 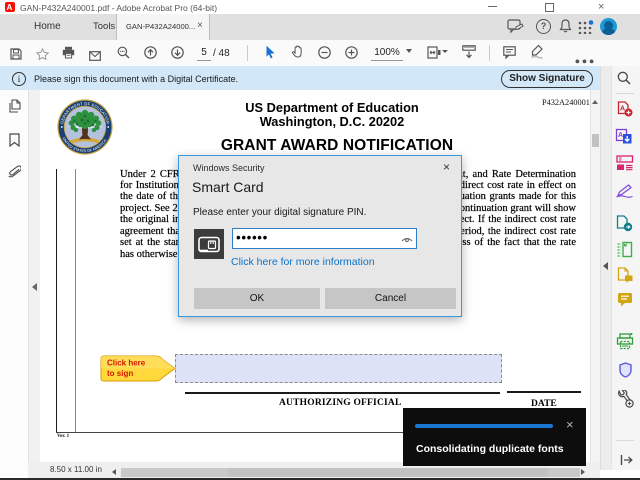 I want to click on svg-text: to sign, so click(x=120, y=373).